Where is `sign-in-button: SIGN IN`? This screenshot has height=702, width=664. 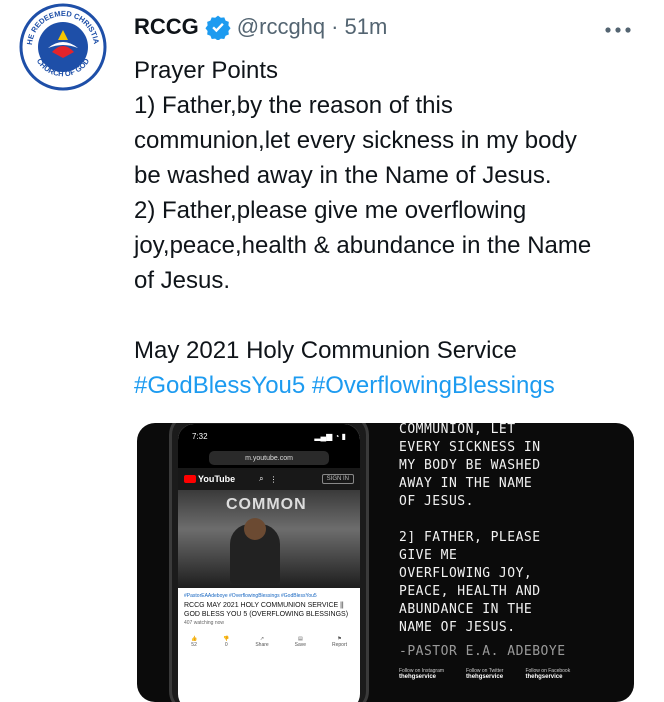 sign-in-button: SIGN IN is located at coordinates (337, 479).